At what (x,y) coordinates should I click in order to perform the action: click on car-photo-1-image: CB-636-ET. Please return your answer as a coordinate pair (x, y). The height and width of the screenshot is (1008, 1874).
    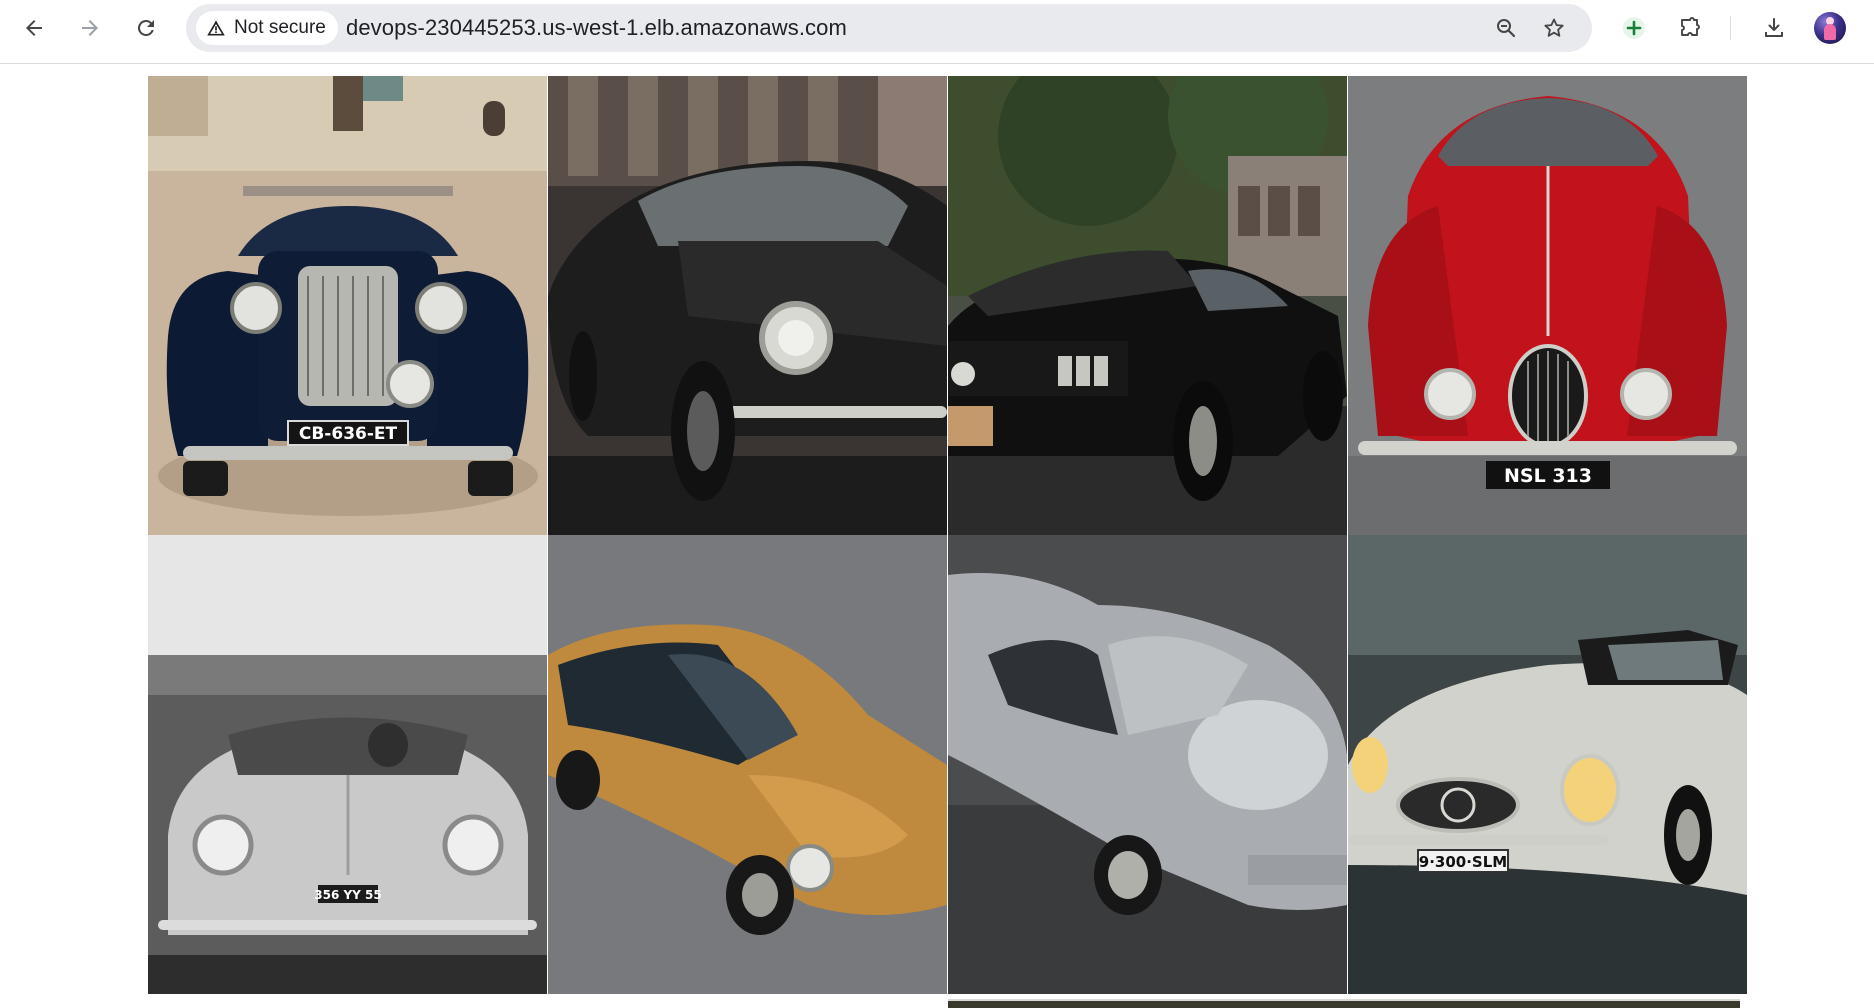
    Looking at the image, I should click on (347, 305).